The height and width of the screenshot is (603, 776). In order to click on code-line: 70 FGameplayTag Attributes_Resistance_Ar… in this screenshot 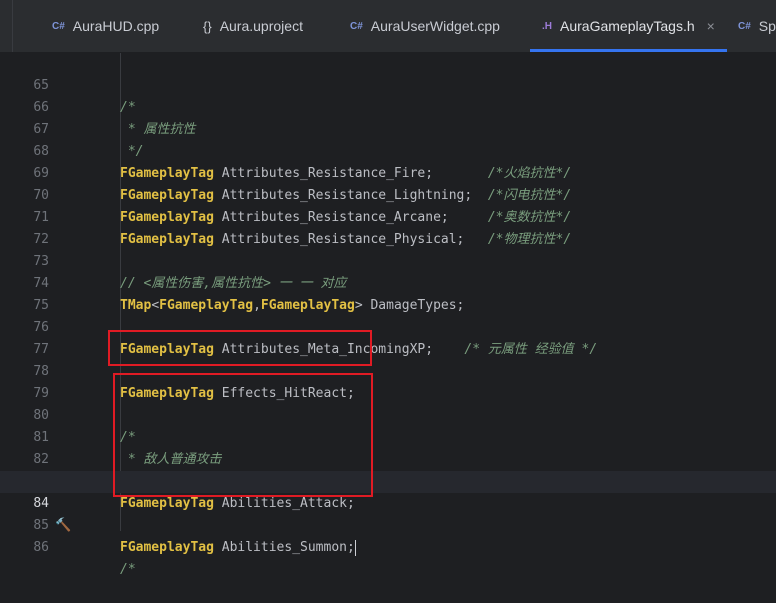, I will do `click(388, 194)`.